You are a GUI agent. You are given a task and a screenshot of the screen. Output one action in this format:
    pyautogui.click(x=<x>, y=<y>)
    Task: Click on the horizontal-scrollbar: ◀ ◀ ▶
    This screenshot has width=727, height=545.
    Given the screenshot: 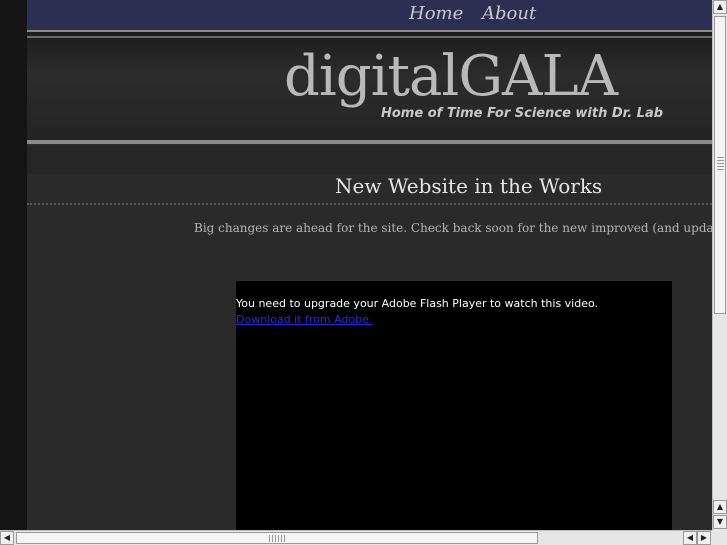 What is the action you would take?
    pyautogui.click(x=356, y=537)
    